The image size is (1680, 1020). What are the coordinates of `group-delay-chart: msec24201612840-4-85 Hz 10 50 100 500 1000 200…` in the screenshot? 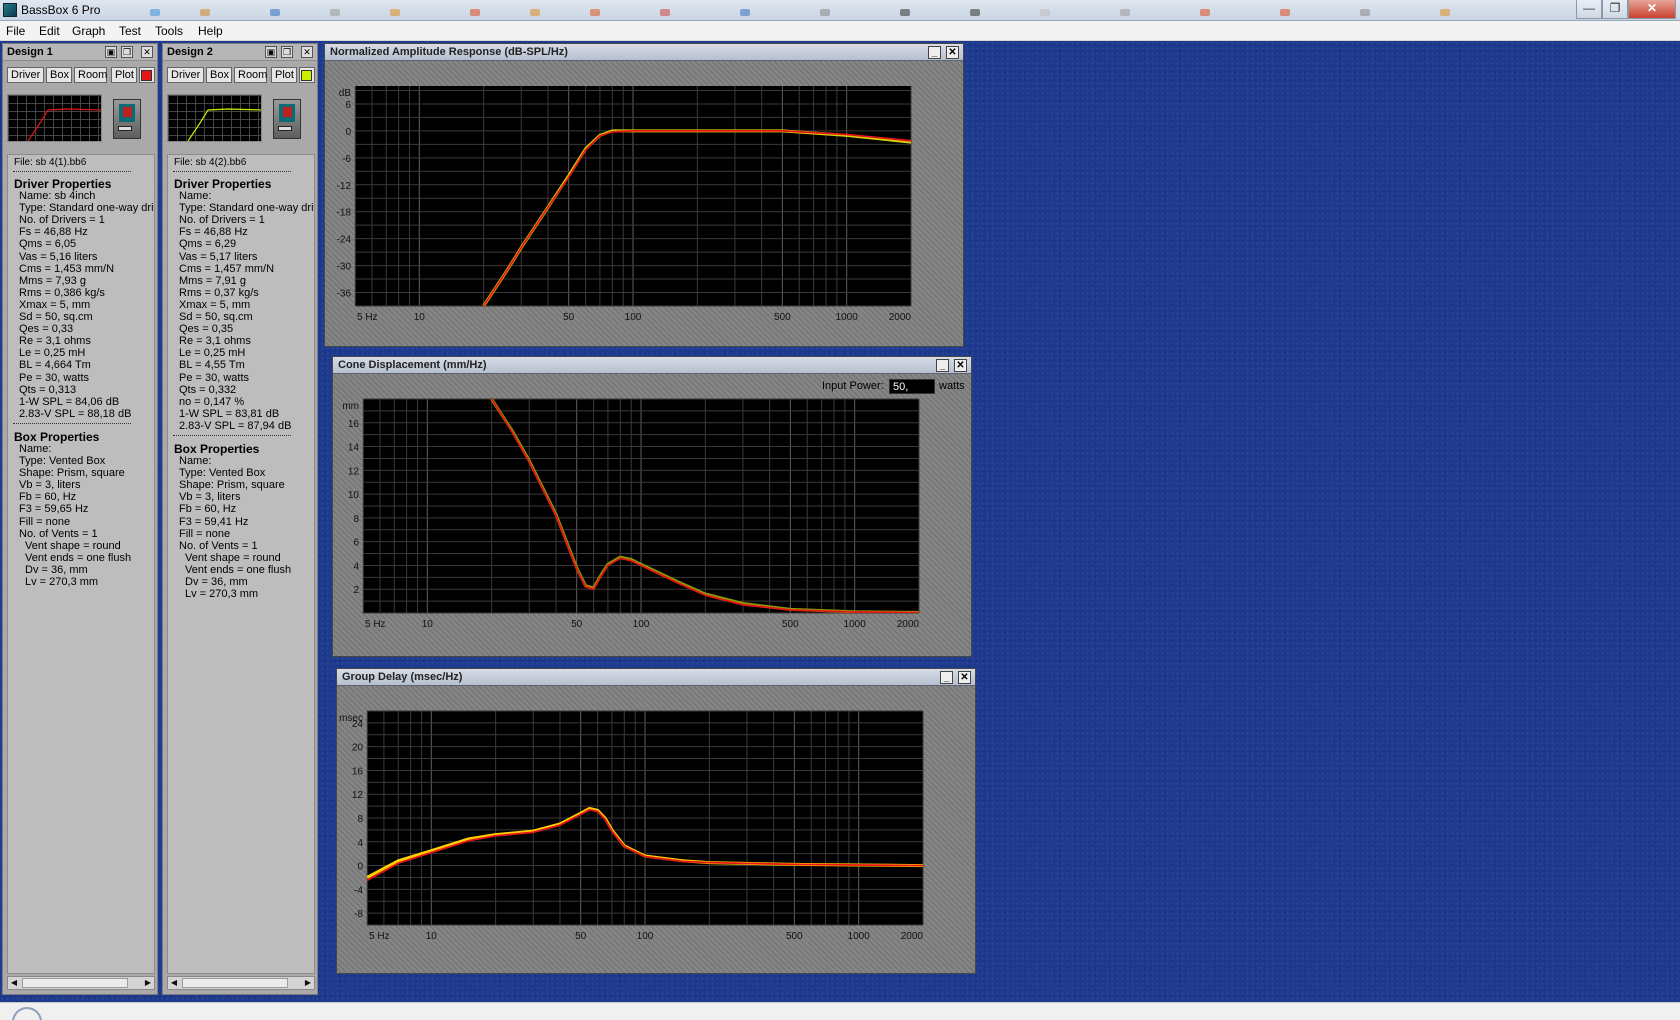 It's located at (656, 829).